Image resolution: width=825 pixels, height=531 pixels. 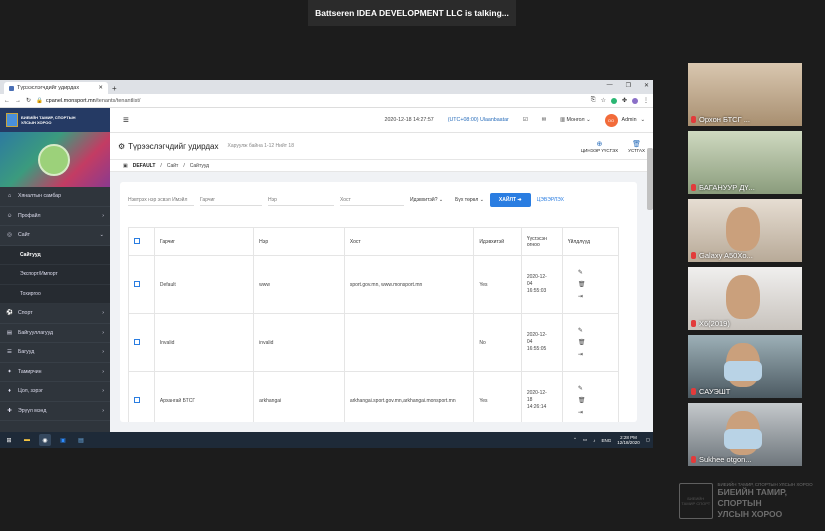 I want to click on star-icon: ☆, so click(x=603, y=100).